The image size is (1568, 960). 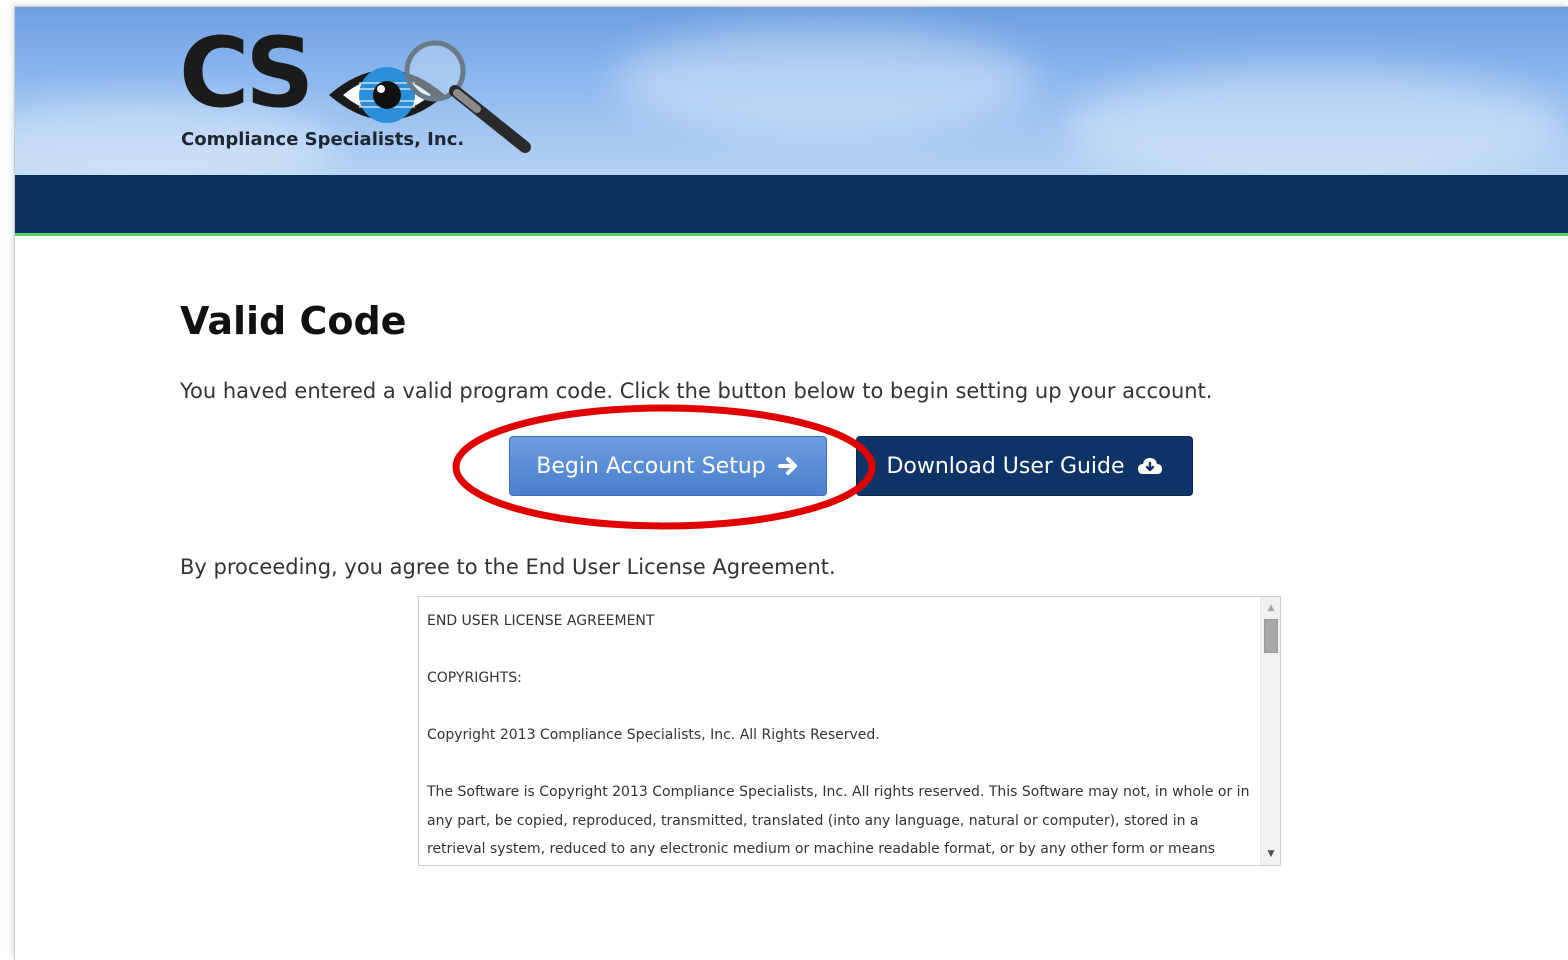 I want to click on scroll-up-arrow-icon: ▲, so click(x=1270, y=608).